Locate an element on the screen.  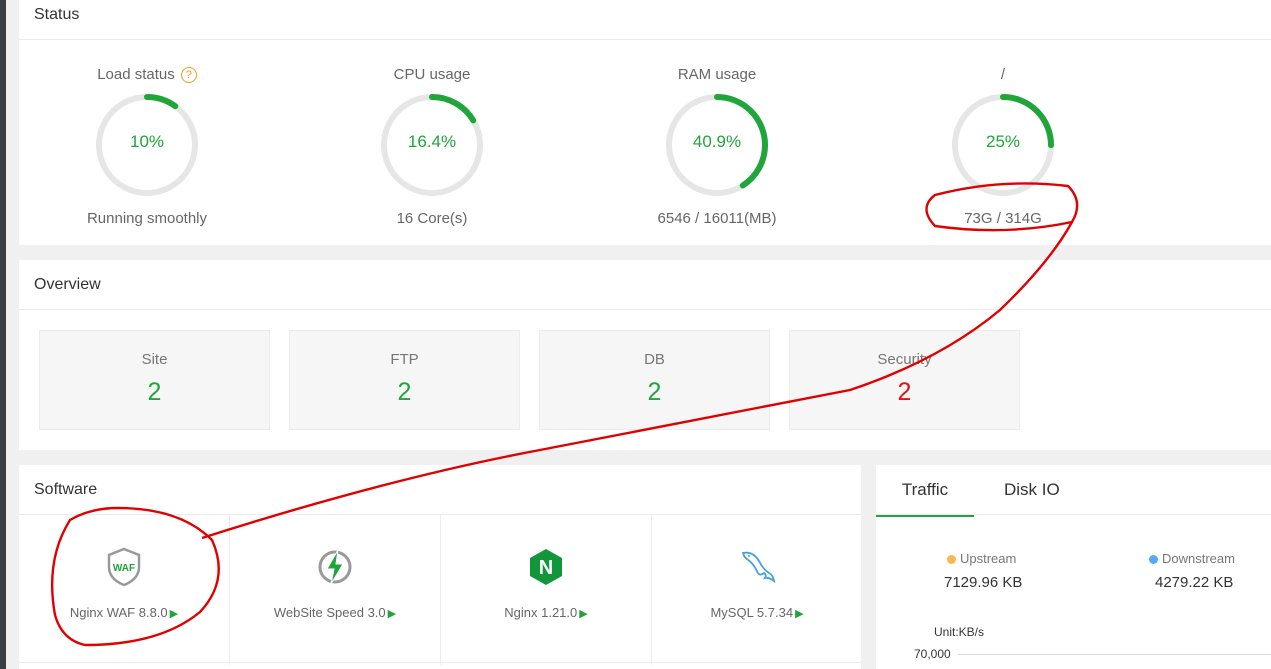
overview-site-card: Site 2 is located at coordinates (154, 380).